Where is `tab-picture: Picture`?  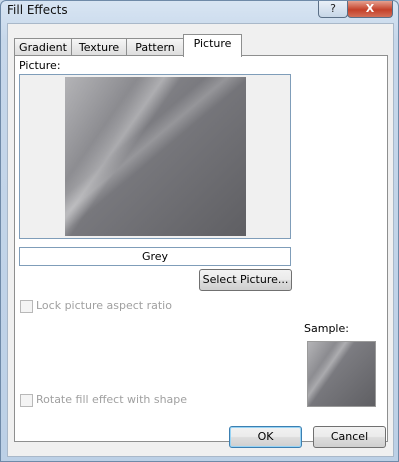
tab-picture: Picture is located at coordinates (212, 45).